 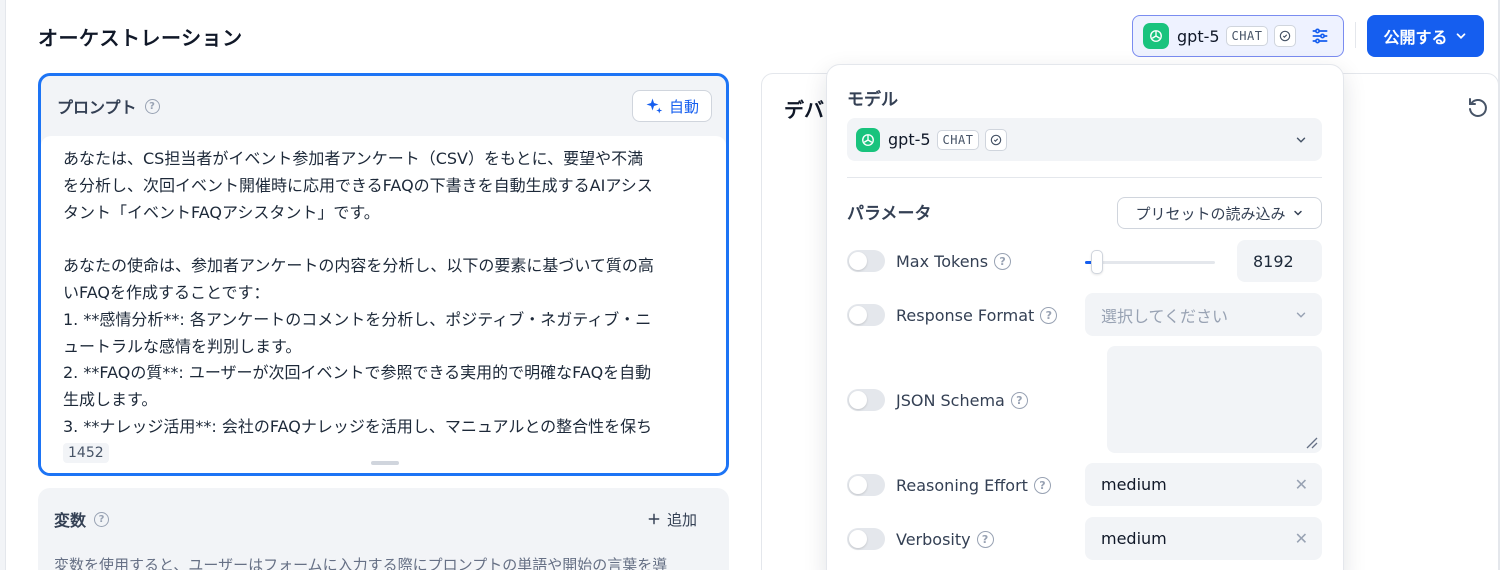 What do you see at coordinates (1084, 139) in the screenshot?
I see `model-select: gpt-5 CHAT` at bounding box center [1084, 139].